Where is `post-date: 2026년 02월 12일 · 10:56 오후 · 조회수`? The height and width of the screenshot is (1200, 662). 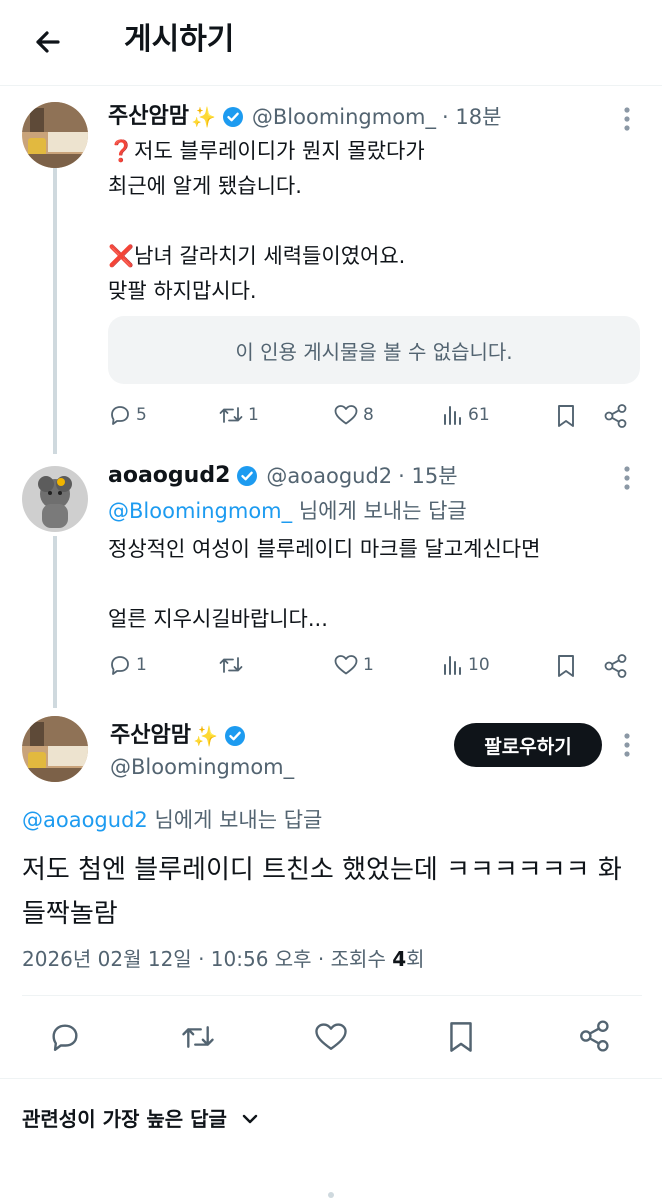 post-date: 2026년 02월 12일 · 10:56 오후 · 조회수 is located at coordinates (207, 959).